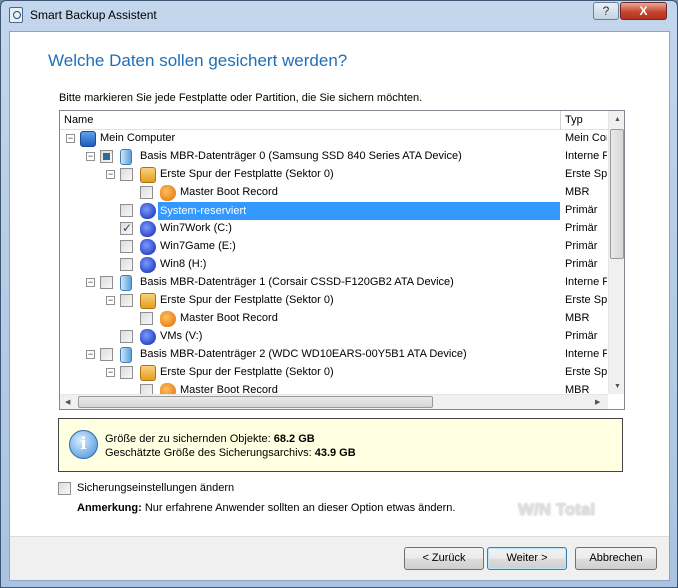 This screenshot has width=678, height=588. Describe the element at coordinates (78, 120) in the screenshot. I see `column-header-name: Name` at that location.